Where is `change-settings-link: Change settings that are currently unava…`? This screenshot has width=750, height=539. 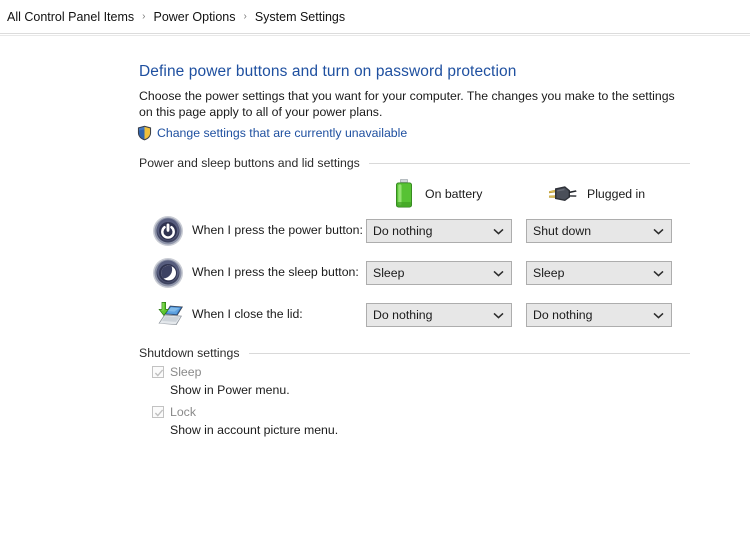
change-settings-link: Change settings that are currently unava… is located at coordinates (282, 133).